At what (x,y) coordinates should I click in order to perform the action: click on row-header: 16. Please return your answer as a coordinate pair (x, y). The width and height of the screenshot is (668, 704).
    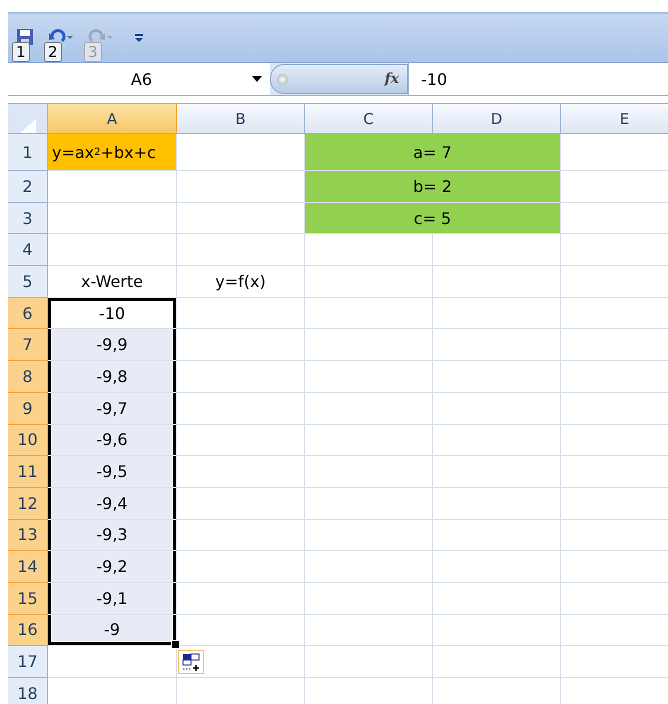
    Looking at the image, I should click on (28, 630).